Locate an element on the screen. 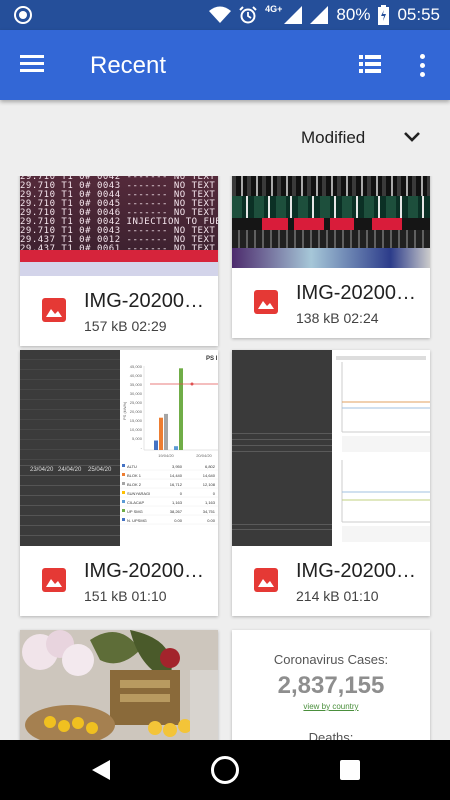 The width and height of the screenshot is (450, 800). file-meta: 151 kB 01:10 is located at coordinates (125, 596).